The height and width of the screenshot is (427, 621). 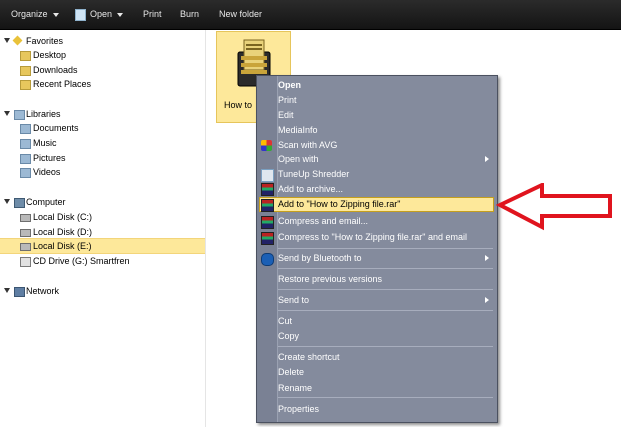 I want to click on nav-network: Network, so click(x=102, y=291).